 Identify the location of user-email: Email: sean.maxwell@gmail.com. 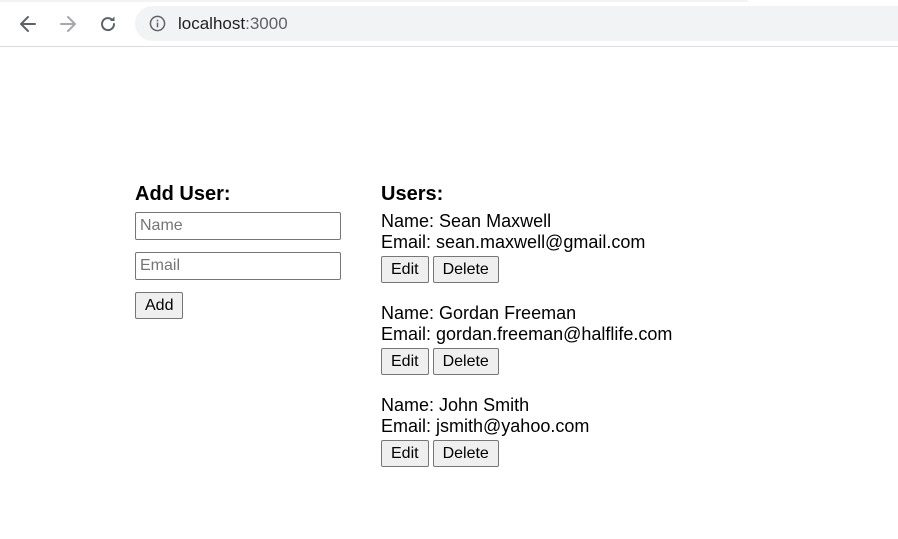
(591, 242).